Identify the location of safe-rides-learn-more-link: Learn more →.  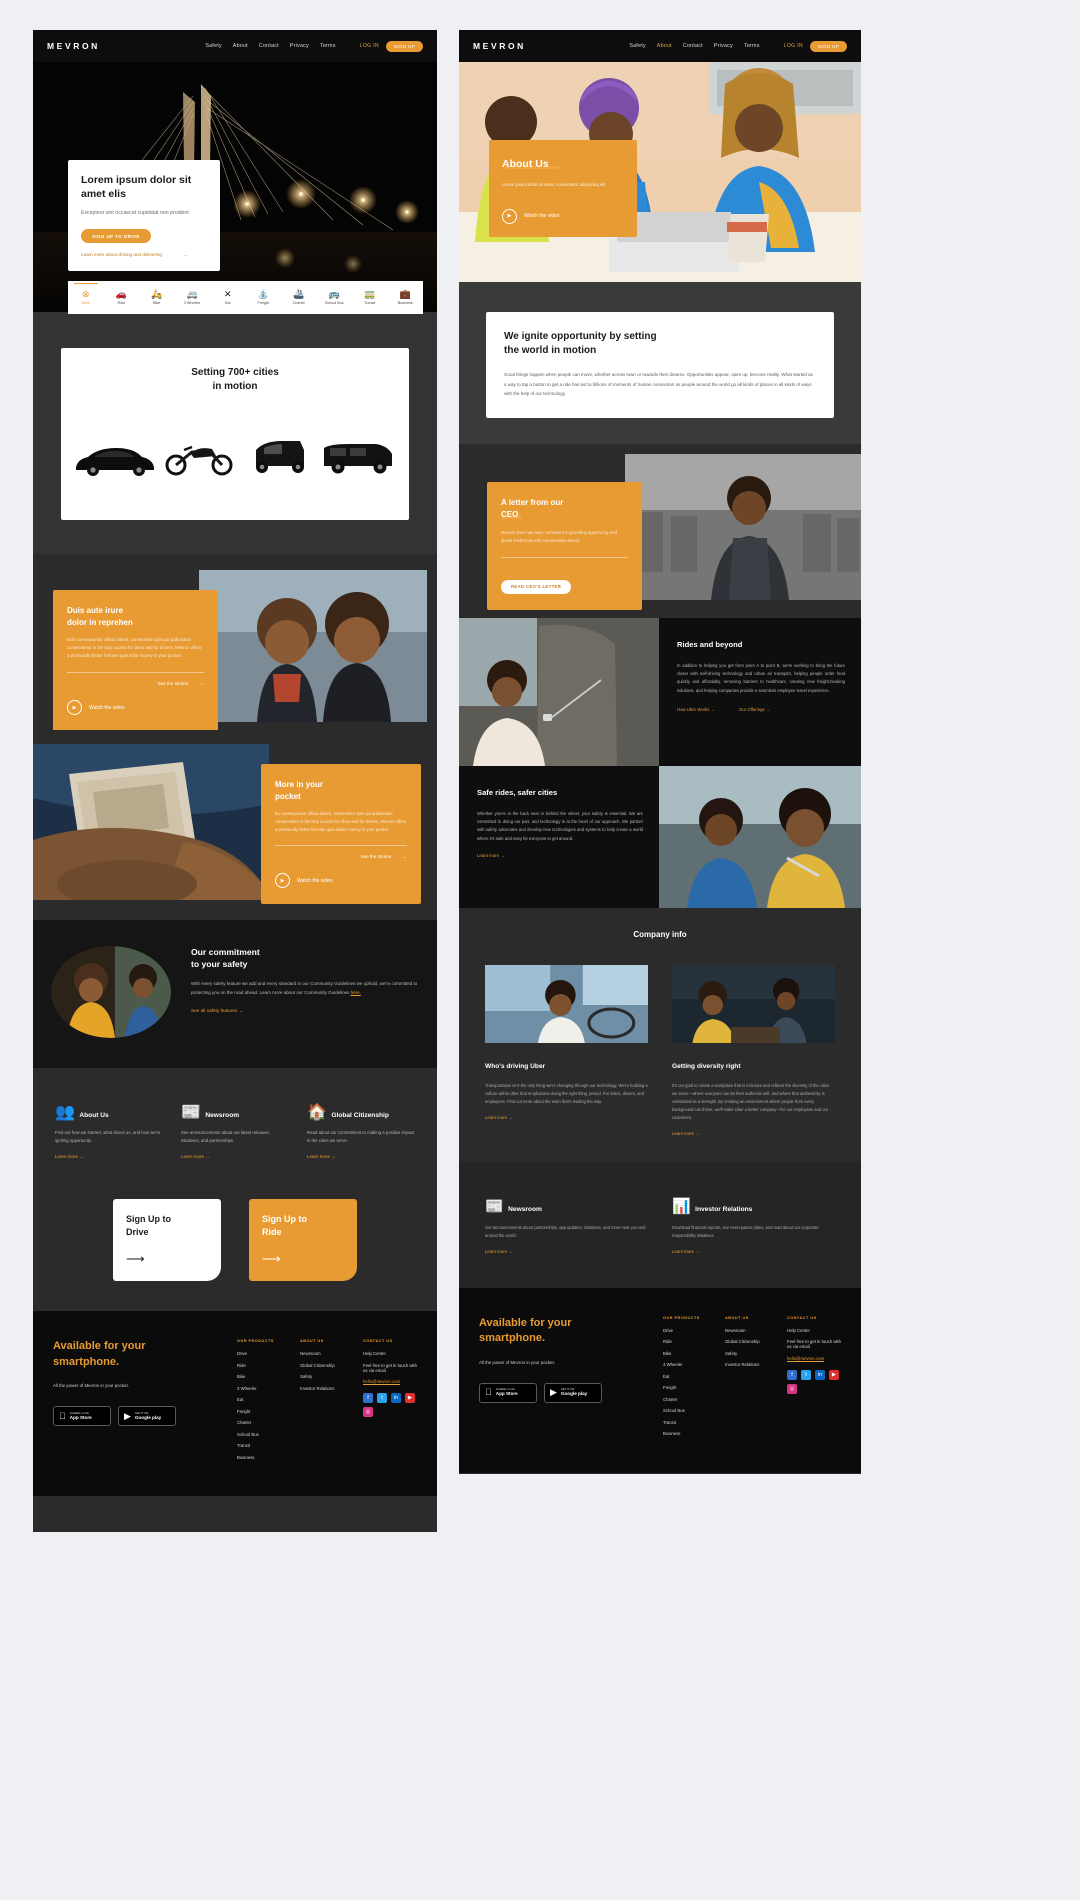
(560, 855).